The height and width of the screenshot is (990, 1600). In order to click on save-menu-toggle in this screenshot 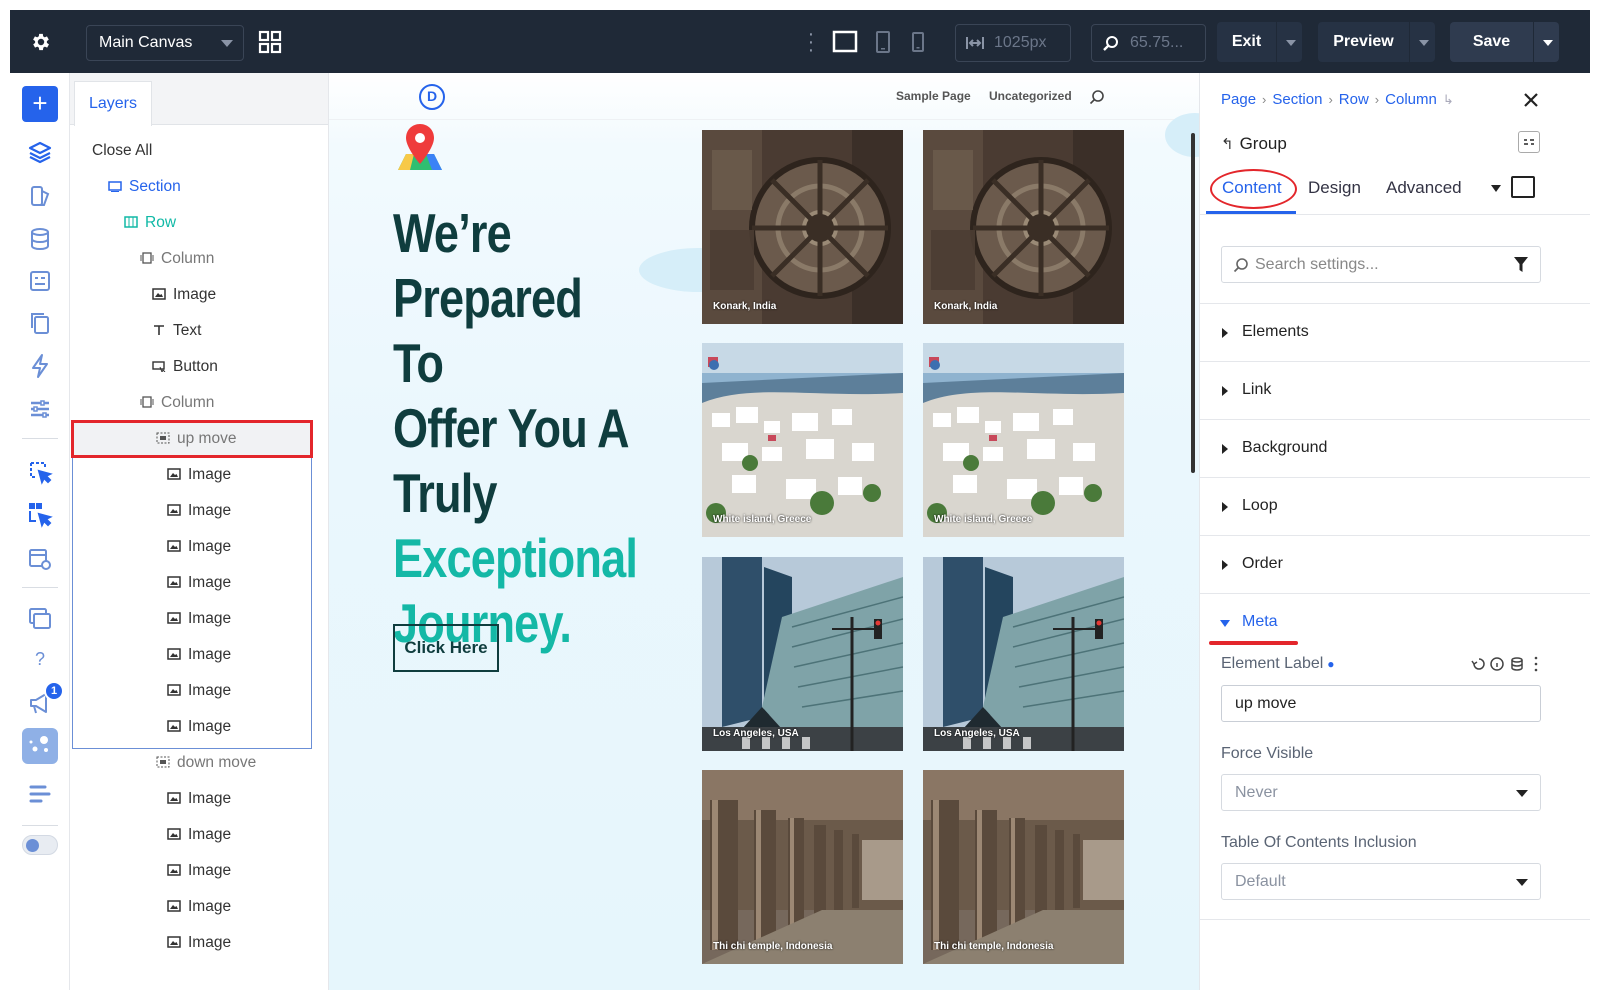, I will do `click(1546, 42)`.